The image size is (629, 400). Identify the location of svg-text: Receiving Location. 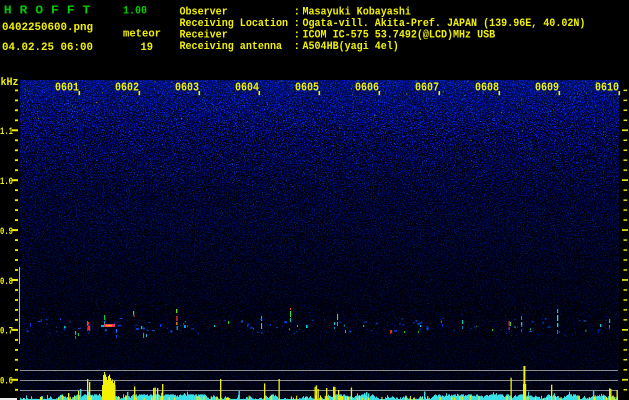
(234, 24).